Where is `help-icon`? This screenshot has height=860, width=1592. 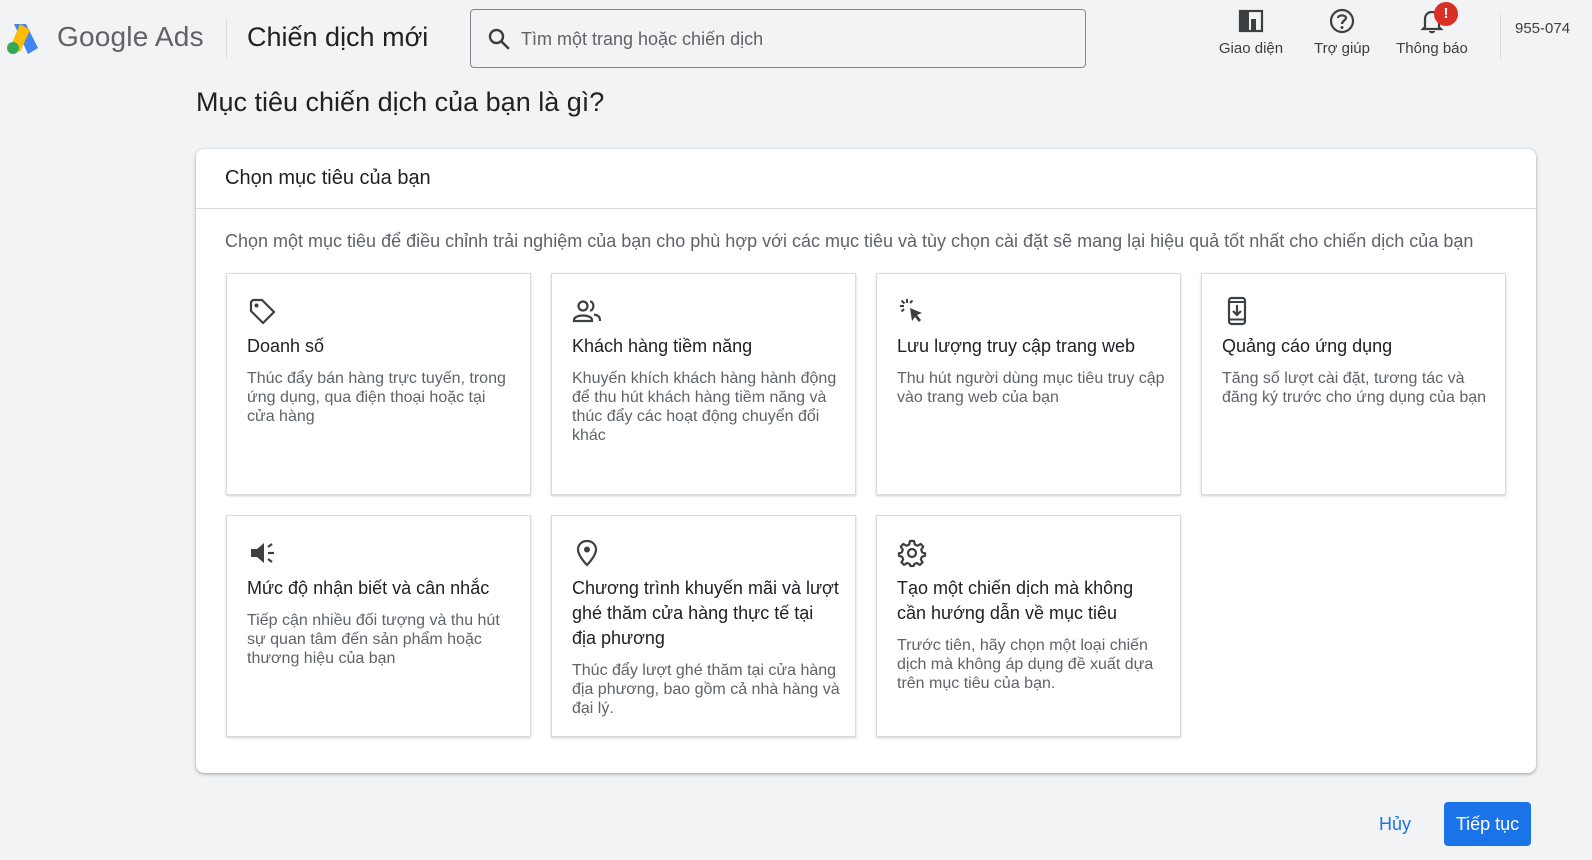
help-icon is located at coordinates (1342, 21).